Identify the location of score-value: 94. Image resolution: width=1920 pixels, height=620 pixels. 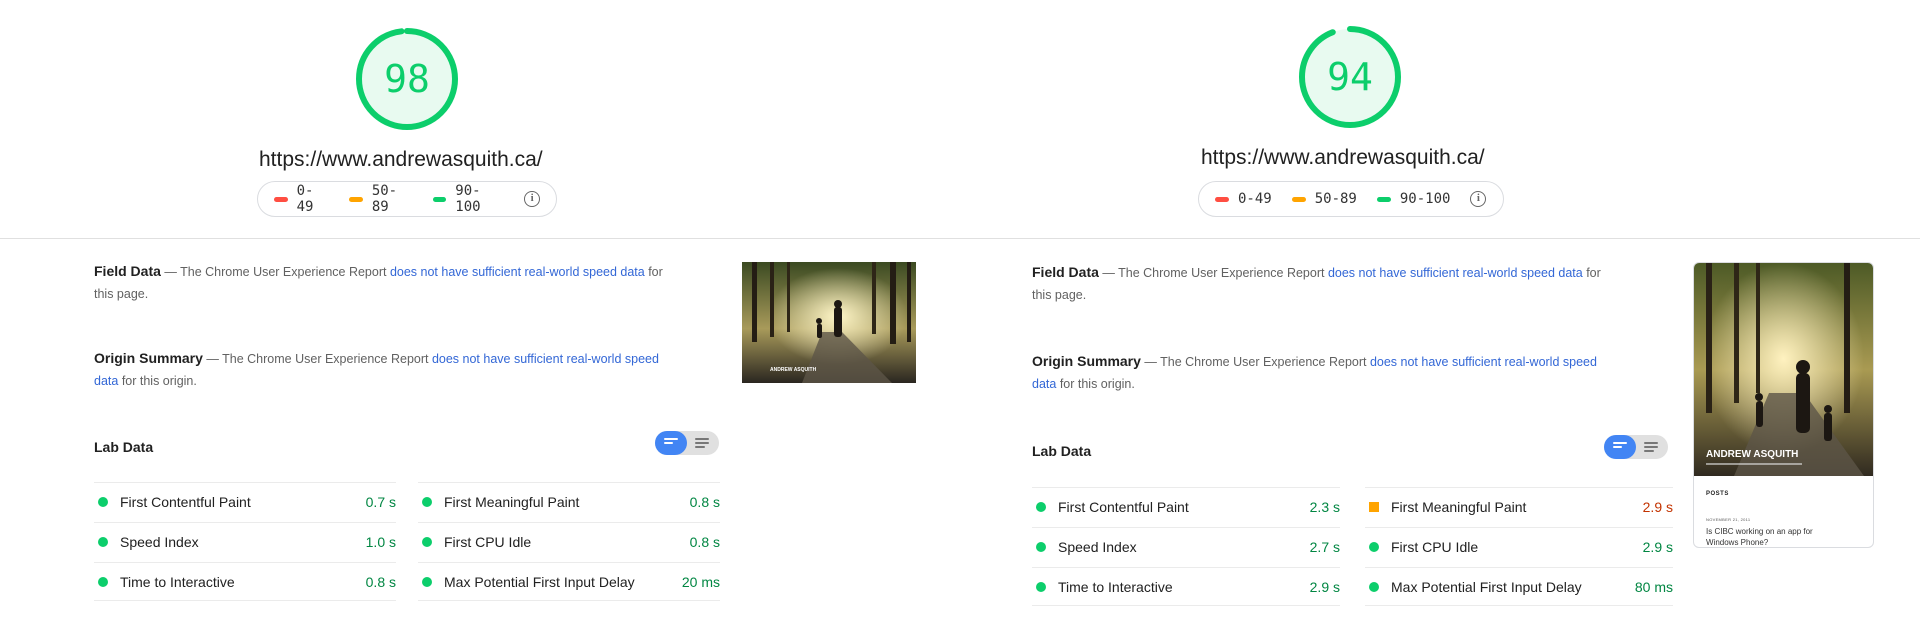
(1350, 77).